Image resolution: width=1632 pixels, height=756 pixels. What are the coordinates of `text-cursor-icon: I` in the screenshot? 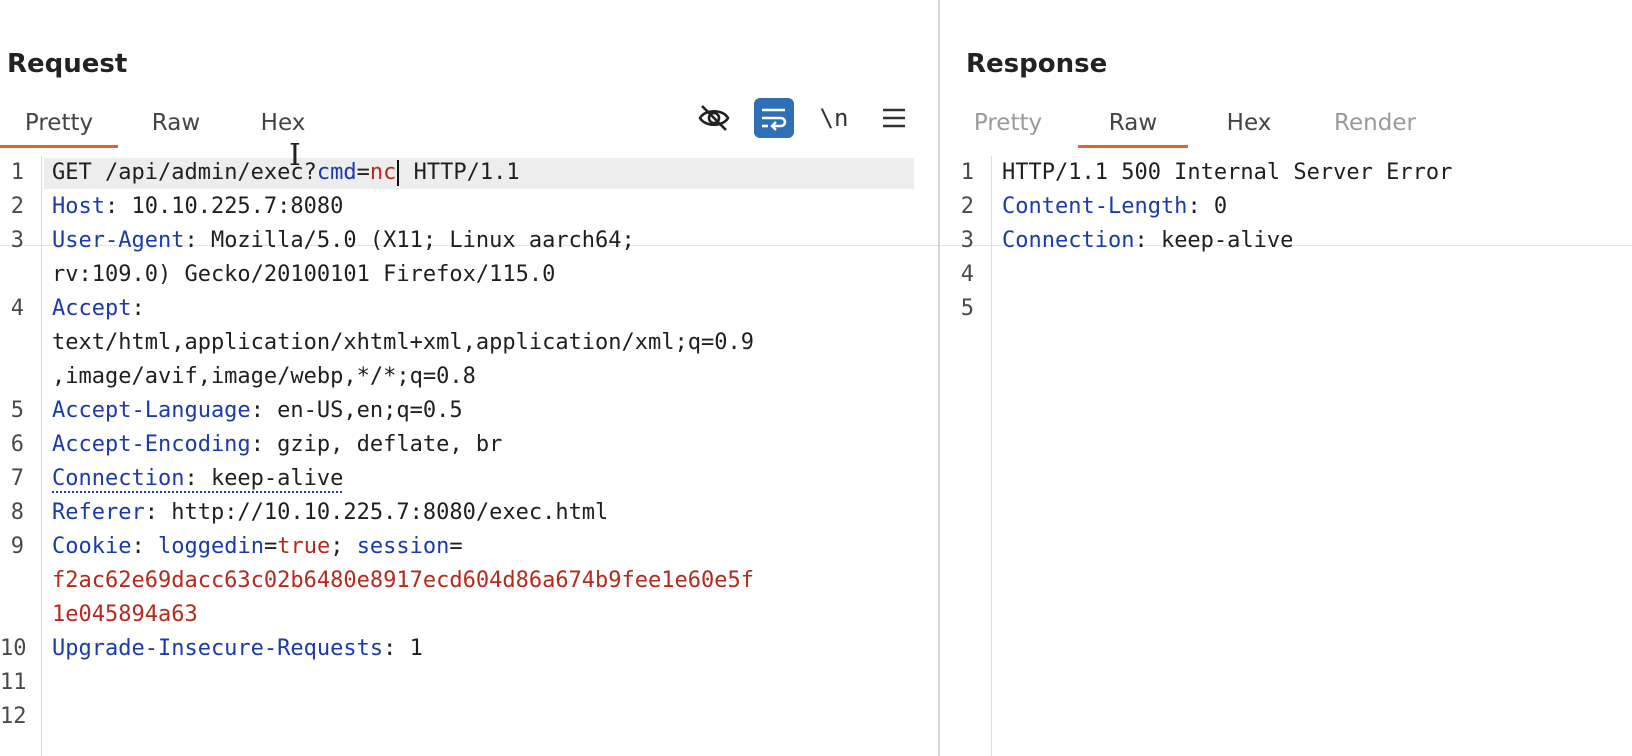 It's located at (295, 155).